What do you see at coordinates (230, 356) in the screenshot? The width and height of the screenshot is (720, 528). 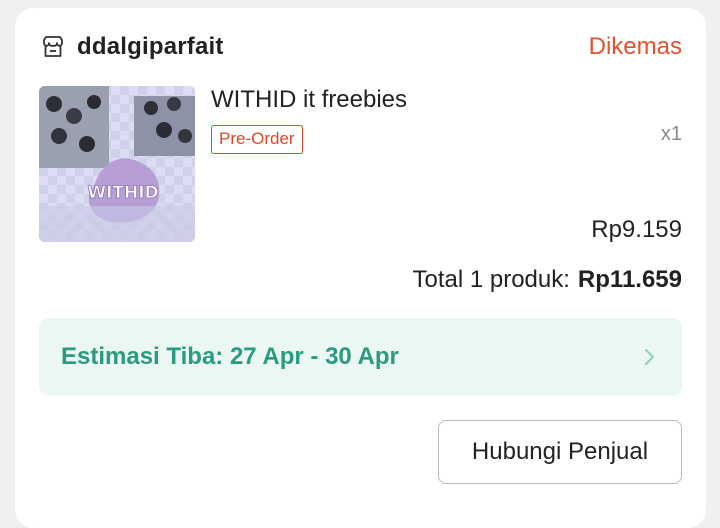 I see `delivery-estimate: Estimasi Tiba: 27 Apr - 30 Apr` at bounding box center [230, 356].